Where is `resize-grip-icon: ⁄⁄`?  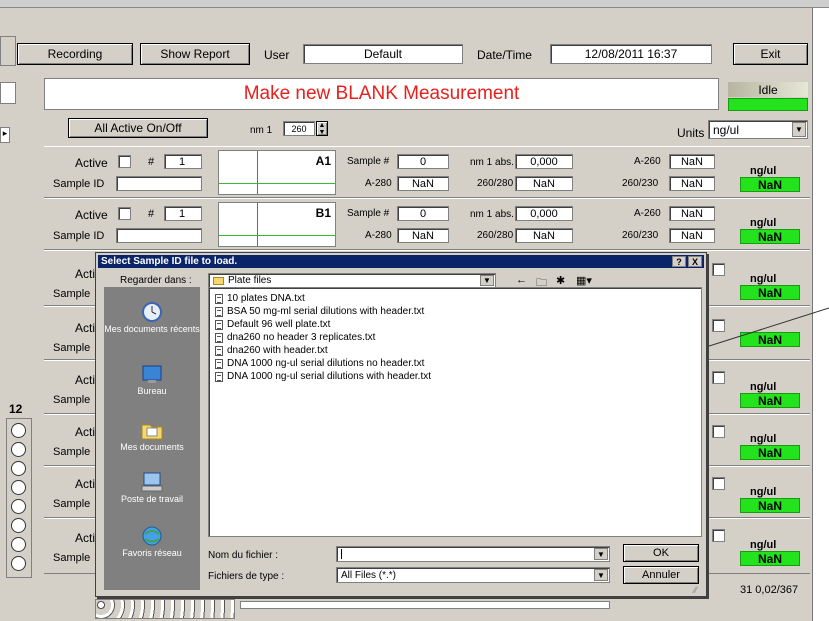 resize-grip-icon: ⁄⁄ is located at coordinates (695, 590).